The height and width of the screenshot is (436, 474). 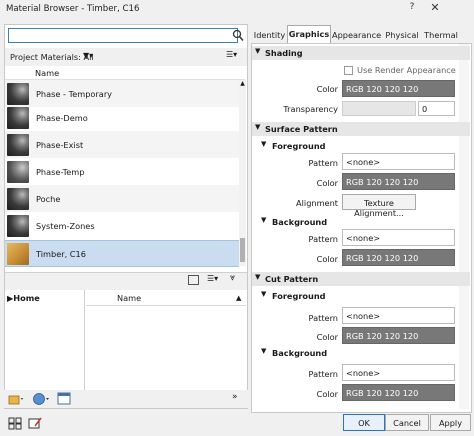 I want to click on cut-bg-color-label: Color, so click(x=327, y=394).